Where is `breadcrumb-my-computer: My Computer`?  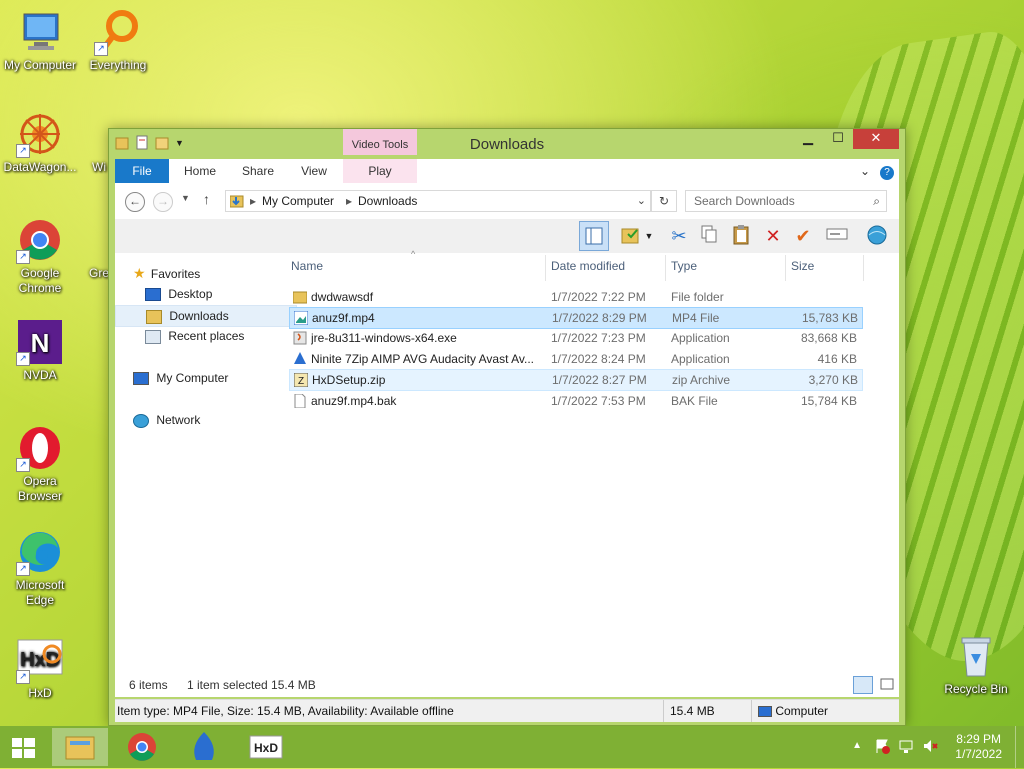 breadcrumb-my-computer: My Computer is located at coordinates (298, 201).